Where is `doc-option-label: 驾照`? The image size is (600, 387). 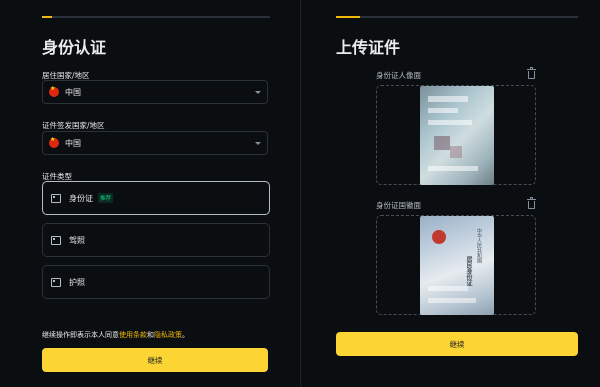
doc-option-label: 驾照 is located at coordinates (77, 240).